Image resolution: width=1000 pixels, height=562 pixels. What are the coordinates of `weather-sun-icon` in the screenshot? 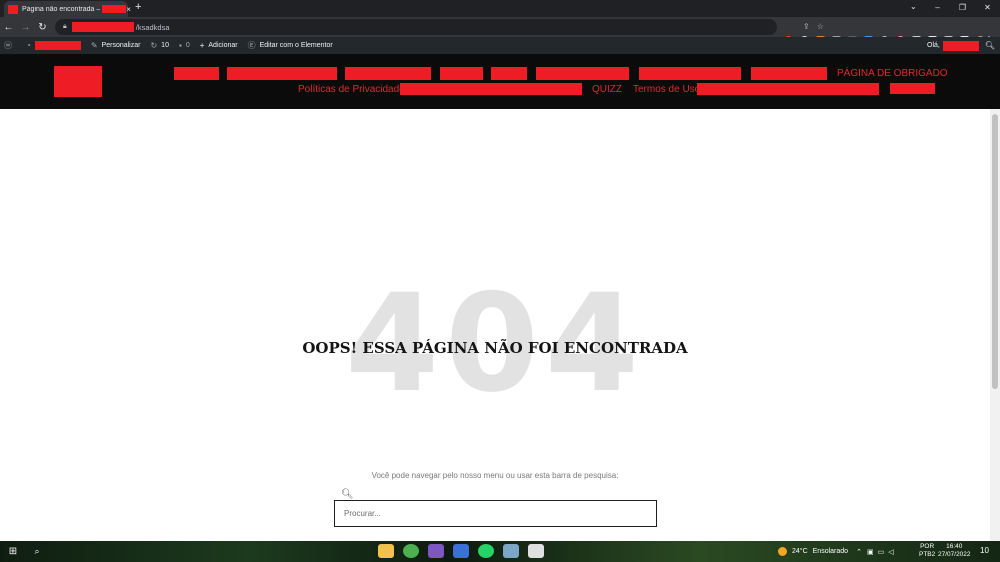 It's located at (782, 551).